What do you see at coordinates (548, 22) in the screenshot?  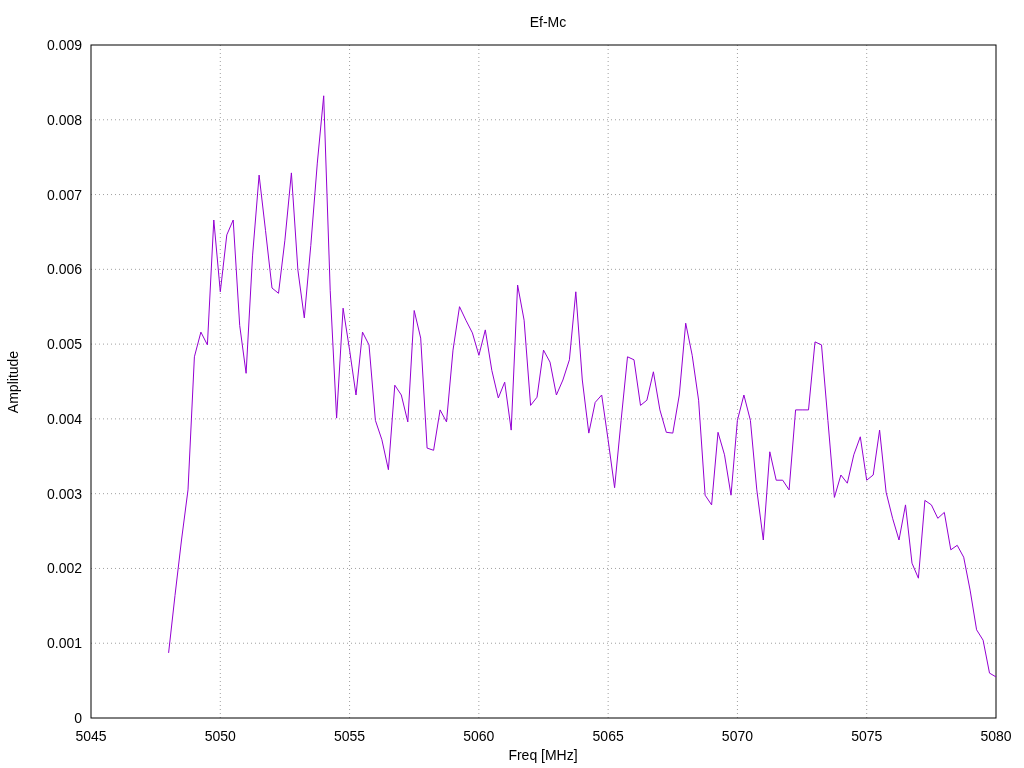 I see `chart-title: Ef-Mc` at bounding box center [548, 22].